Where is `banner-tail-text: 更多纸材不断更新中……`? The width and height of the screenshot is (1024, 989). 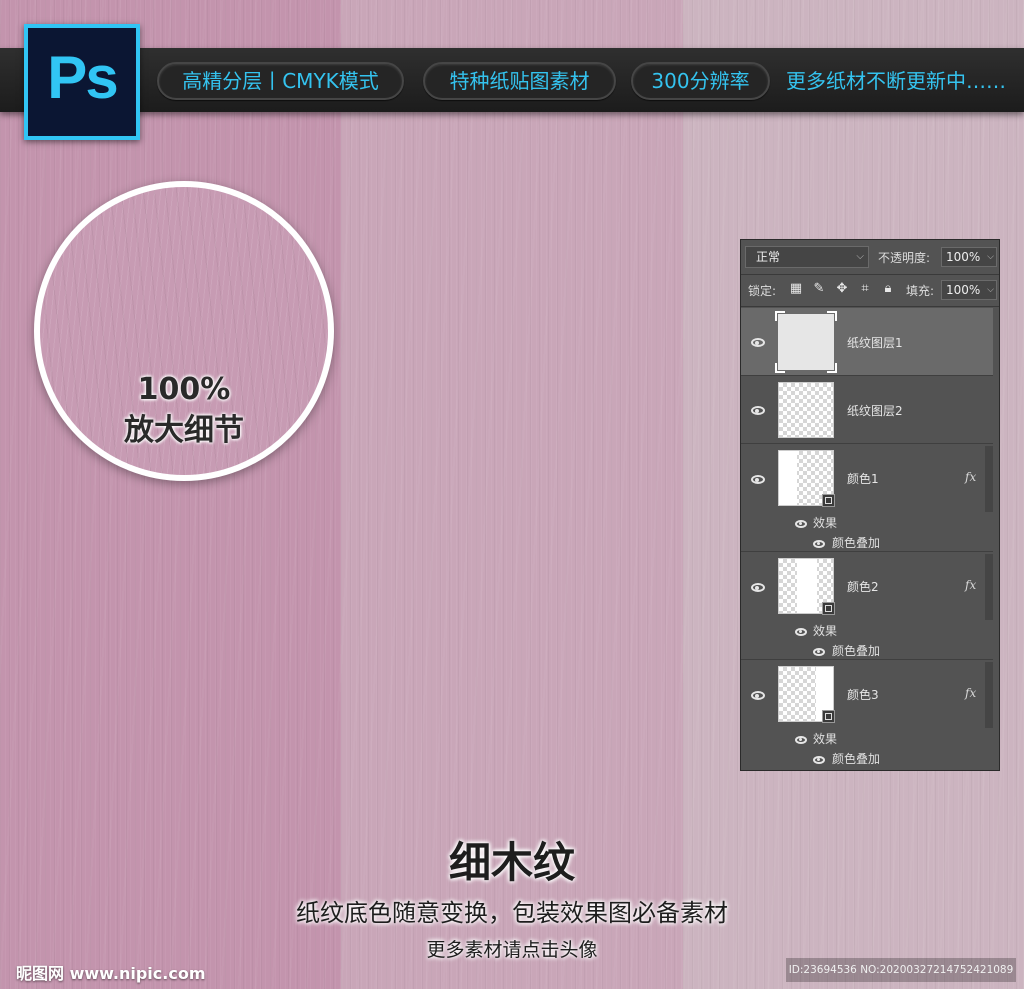 banner-tail-text: 更多纸材不断更新中…… is located at coordinates (896, 81).